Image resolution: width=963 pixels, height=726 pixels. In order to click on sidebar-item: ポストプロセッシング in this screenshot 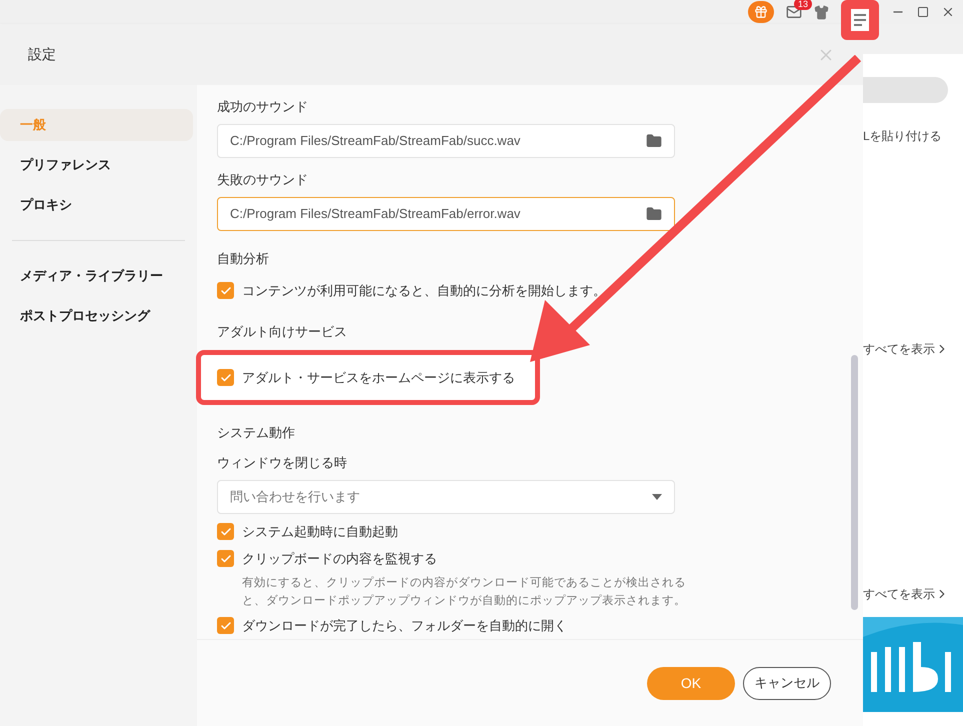, I will do `click(96, 316)`.